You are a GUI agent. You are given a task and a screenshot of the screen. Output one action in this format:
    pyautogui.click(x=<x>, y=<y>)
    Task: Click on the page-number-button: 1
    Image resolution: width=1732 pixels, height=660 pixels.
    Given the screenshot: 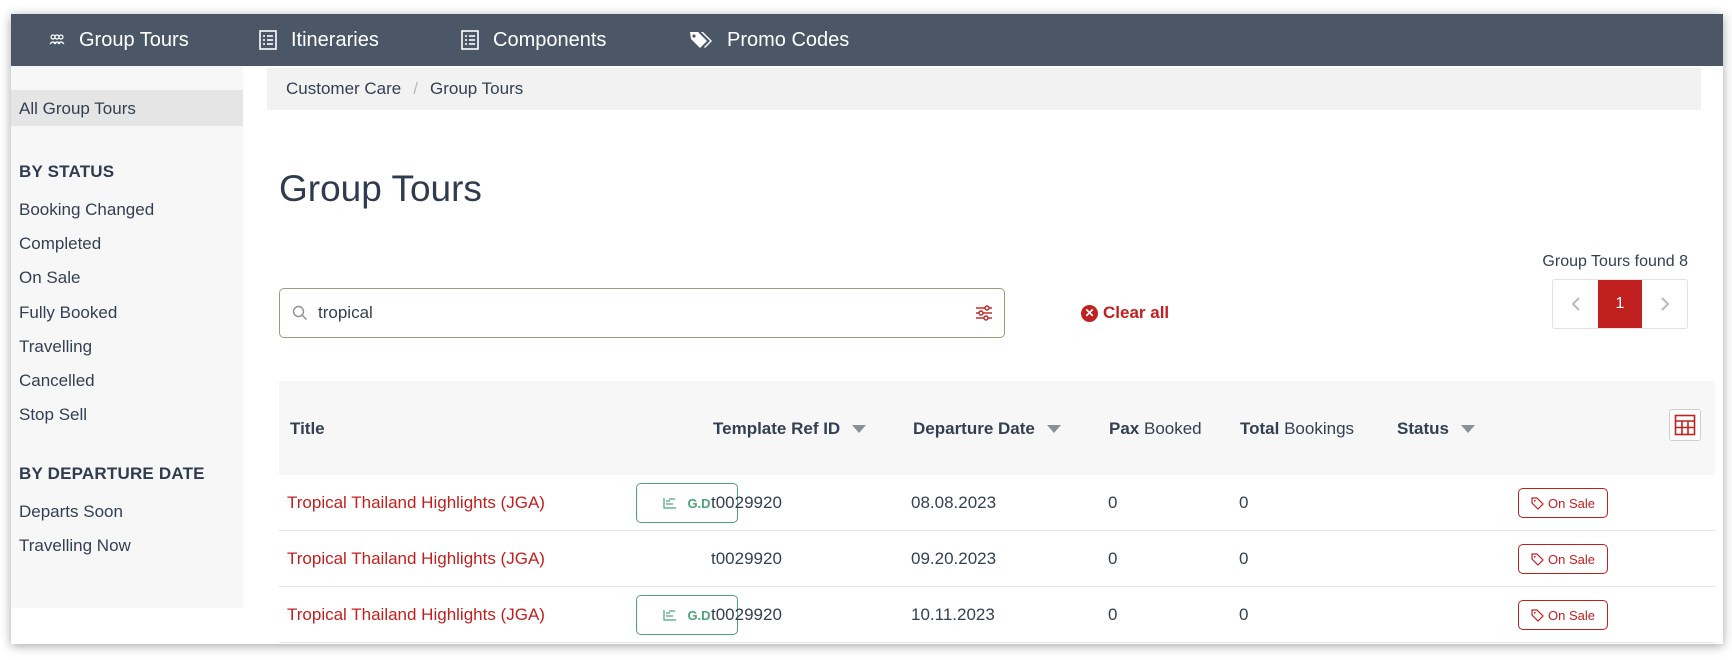 What is the action you would take?
    pyautogui.click(x=1620, y=304)
    